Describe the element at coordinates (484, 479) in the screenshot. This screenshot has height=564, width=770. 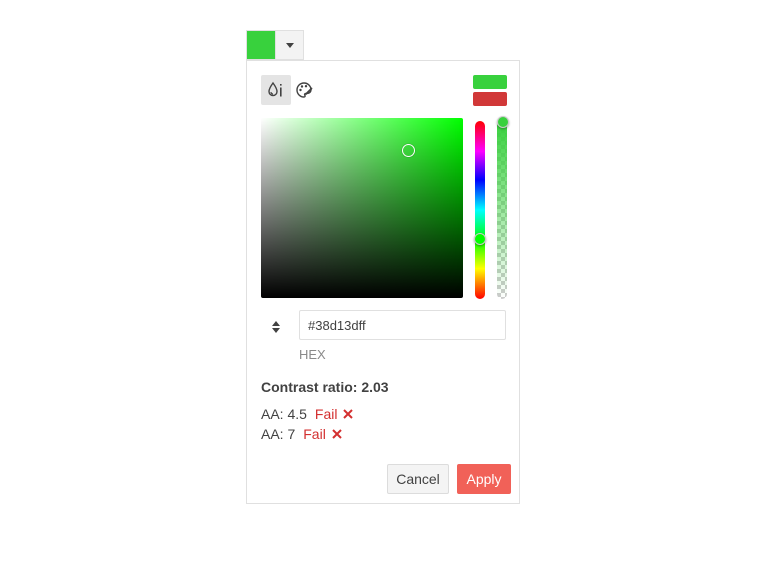
I see `apply-button: Apply` at that location.